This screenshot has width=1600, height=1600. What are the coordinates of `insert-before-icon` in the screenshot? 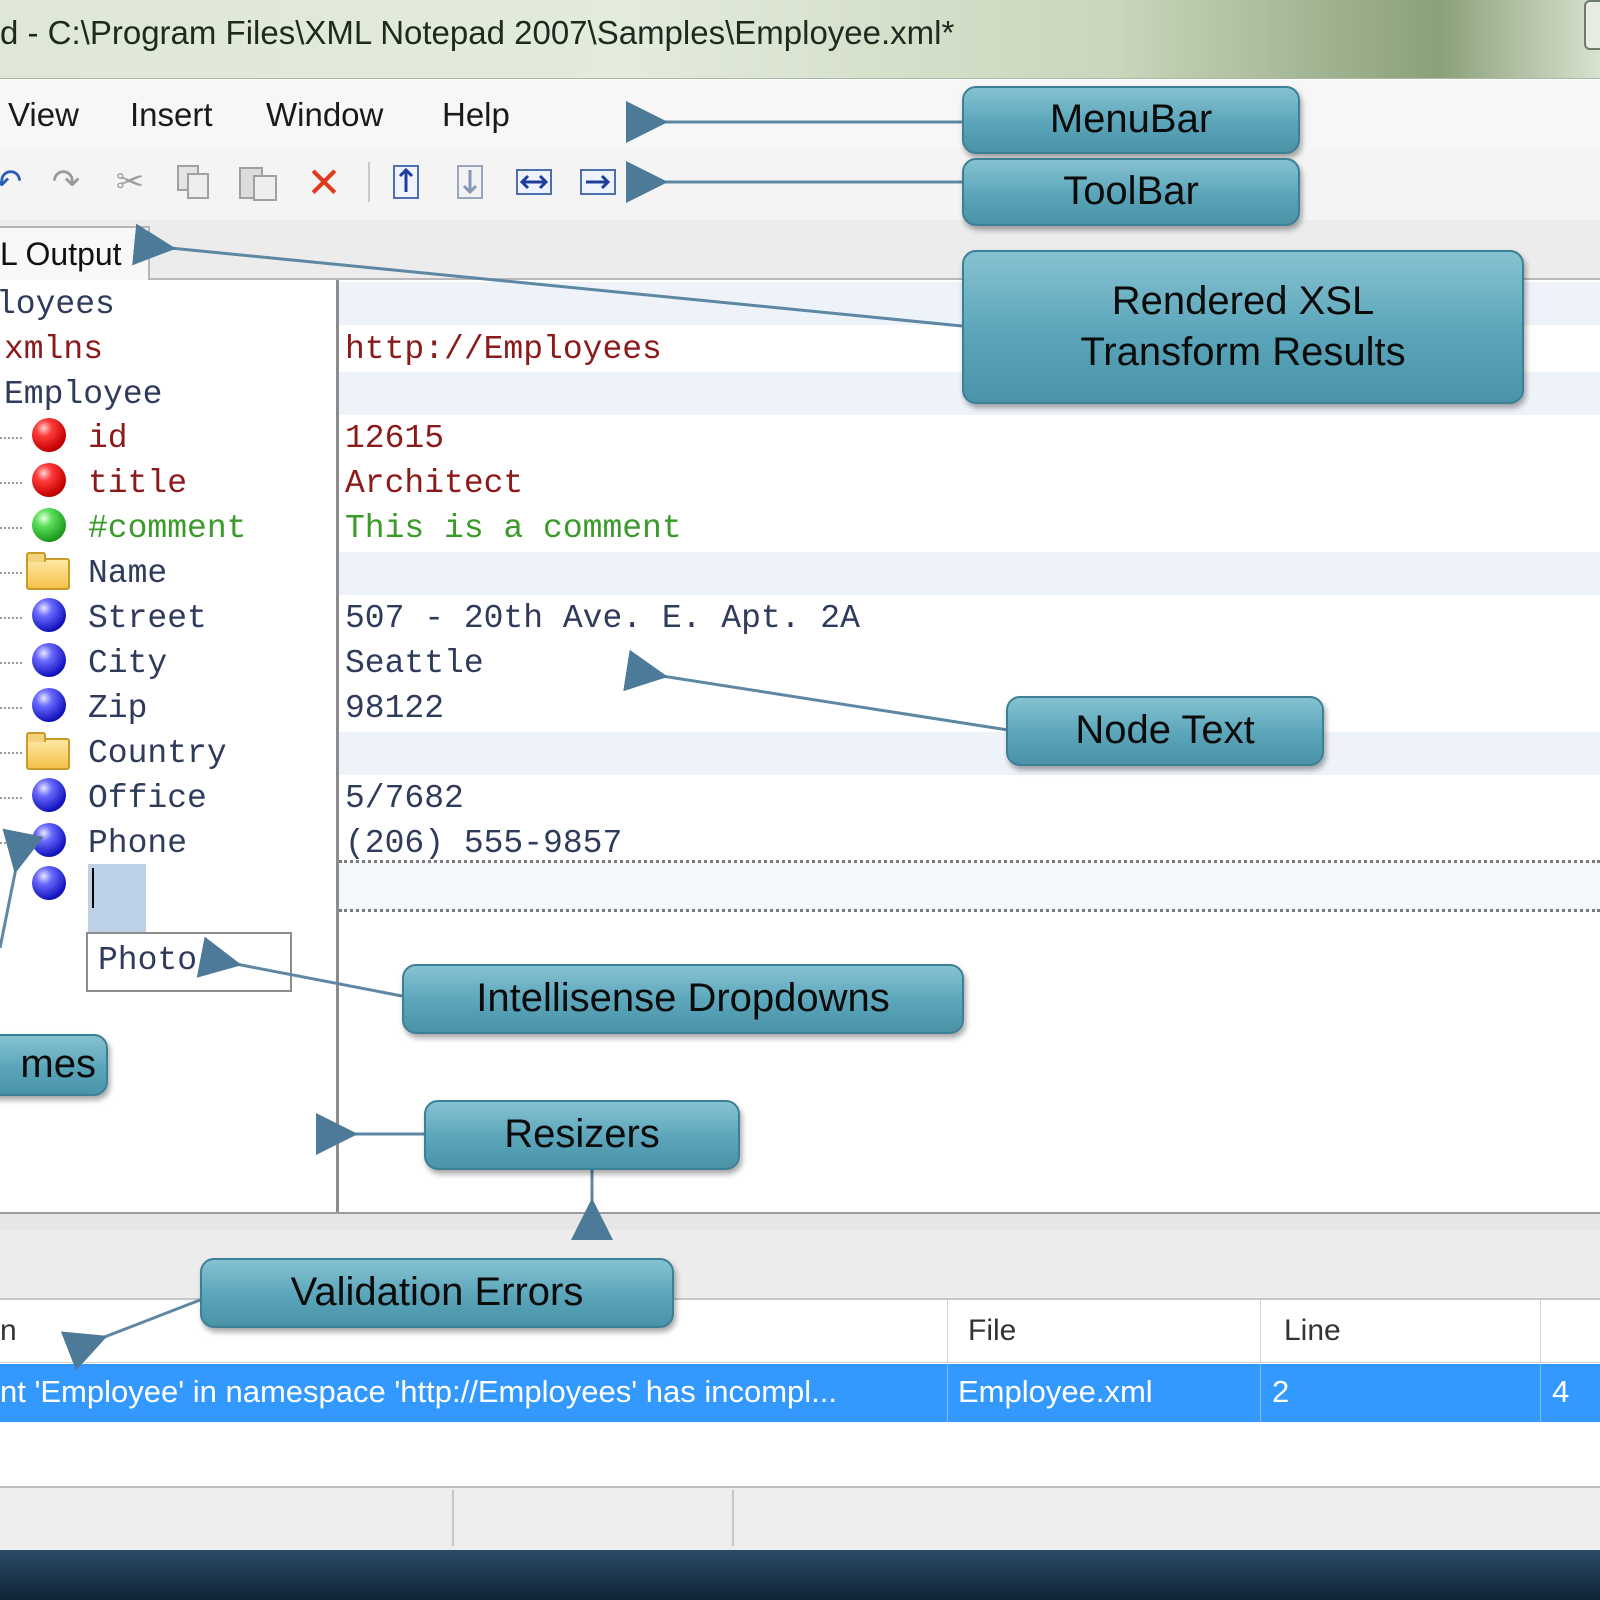 It's located at (406, 182).